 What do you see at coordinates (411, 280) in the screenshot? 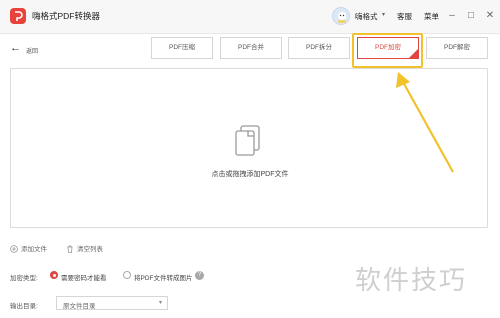
I see `watermark: 软件技巧` at bounding box center [411, 280].